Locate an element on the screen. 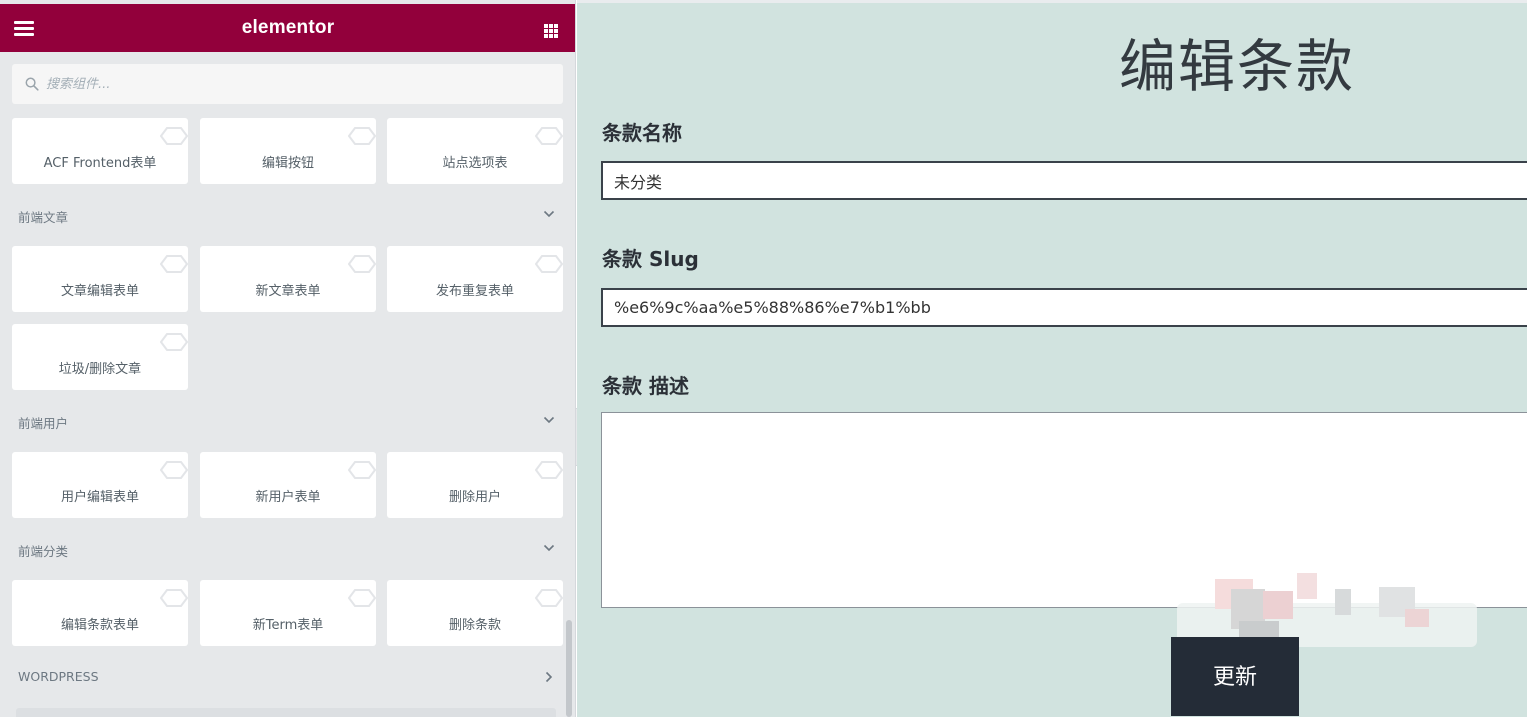 Image resolution: width=1527 pixels, height=717 pixels. widget-label: ACF Frontend表单 is located at coordinates (100, 163).